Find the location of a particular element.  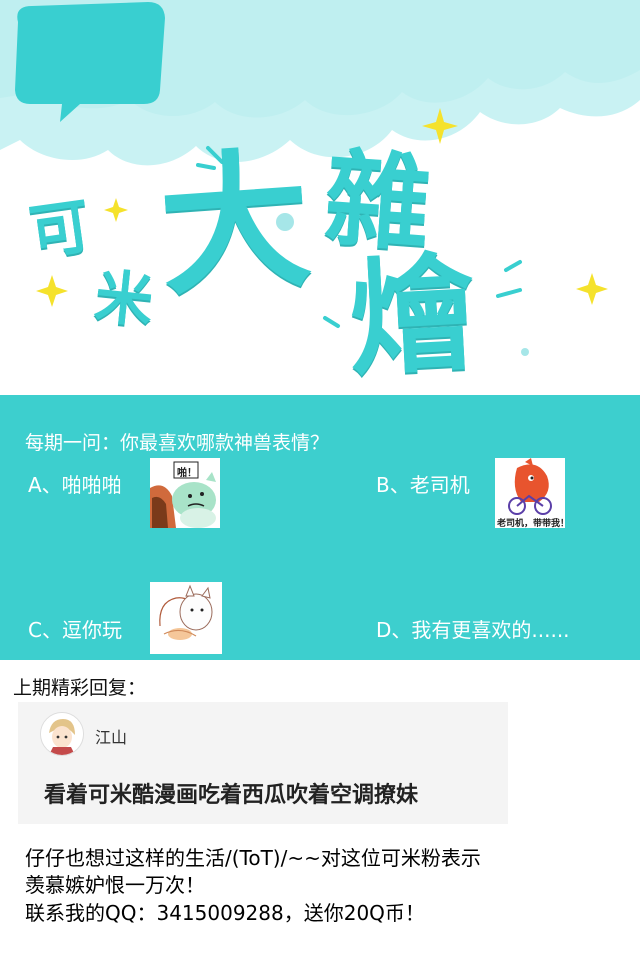

last-issue-title: 上期精彩回复： is located at coordinates (80, 688).